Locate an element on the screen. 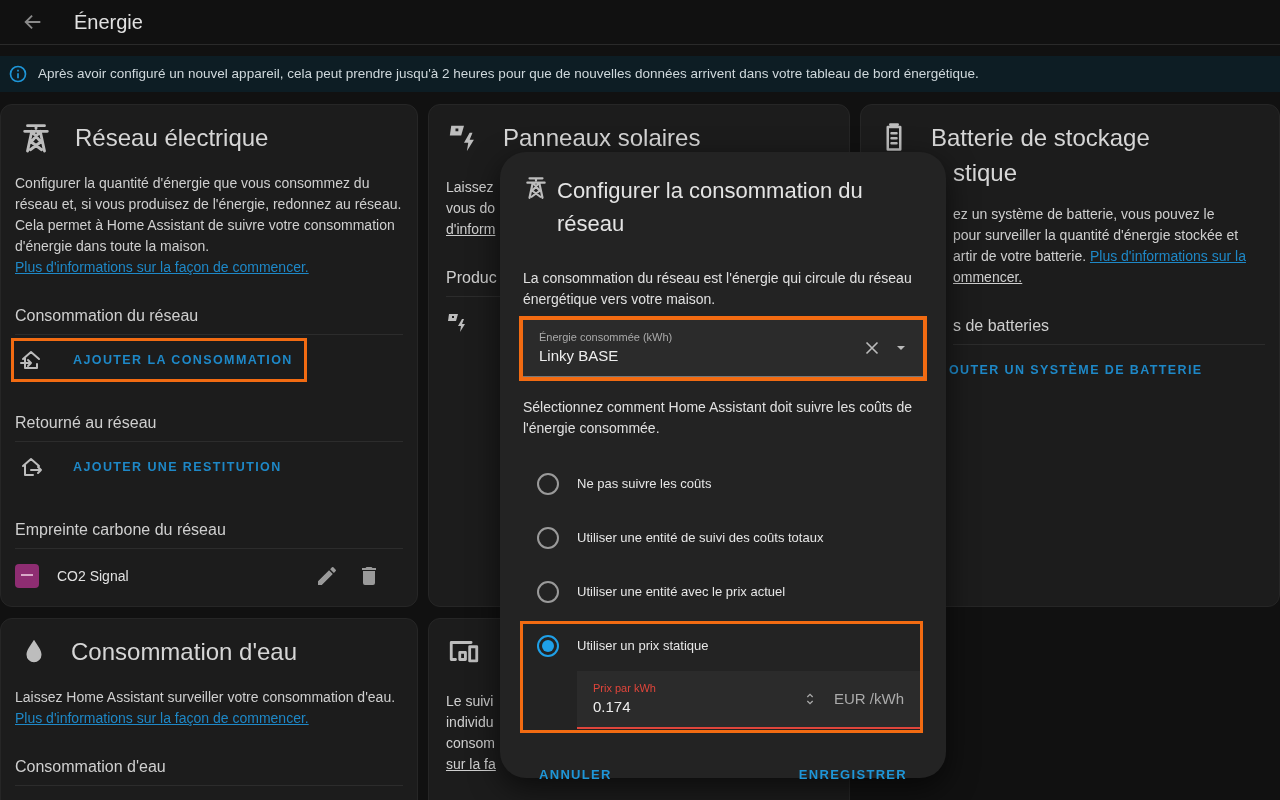 The width and height of the screenshot is (1280, 800). unit-label: EUR /kWh is located at coordinates (869, 698).